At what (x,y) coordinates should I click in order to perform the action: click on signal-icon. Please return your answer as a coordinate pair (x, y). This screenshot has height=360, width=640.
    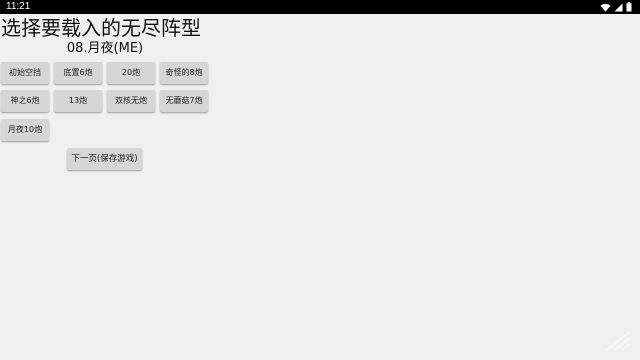
    Looking at the image, I should click on (618, 7).